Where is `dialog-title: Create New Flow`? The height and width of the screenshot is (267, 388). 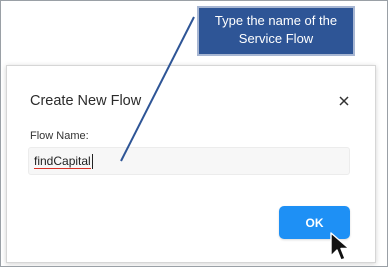
dialog-title: Create New Flow is located at coordinates (86, 101).